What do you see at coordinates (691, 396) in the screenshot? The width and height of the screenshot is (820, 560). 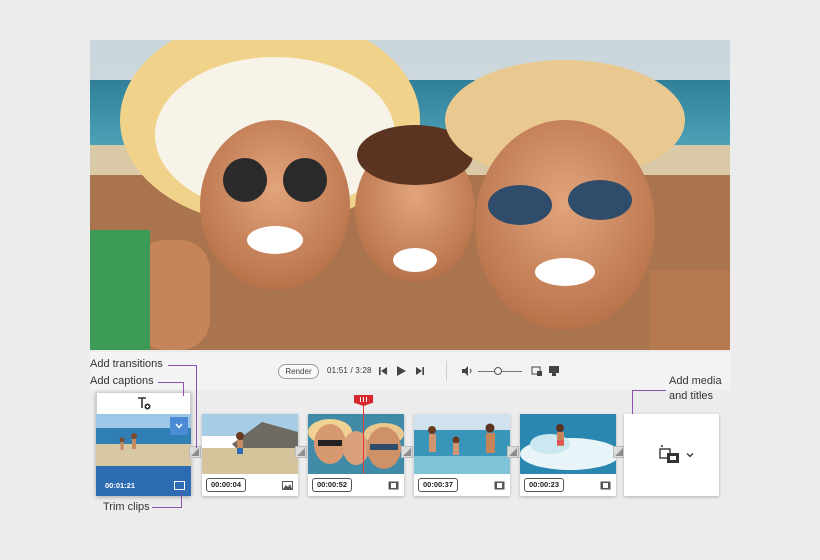 I see `callout-add-media-titles: and titles` at bounding box center [691, 396].